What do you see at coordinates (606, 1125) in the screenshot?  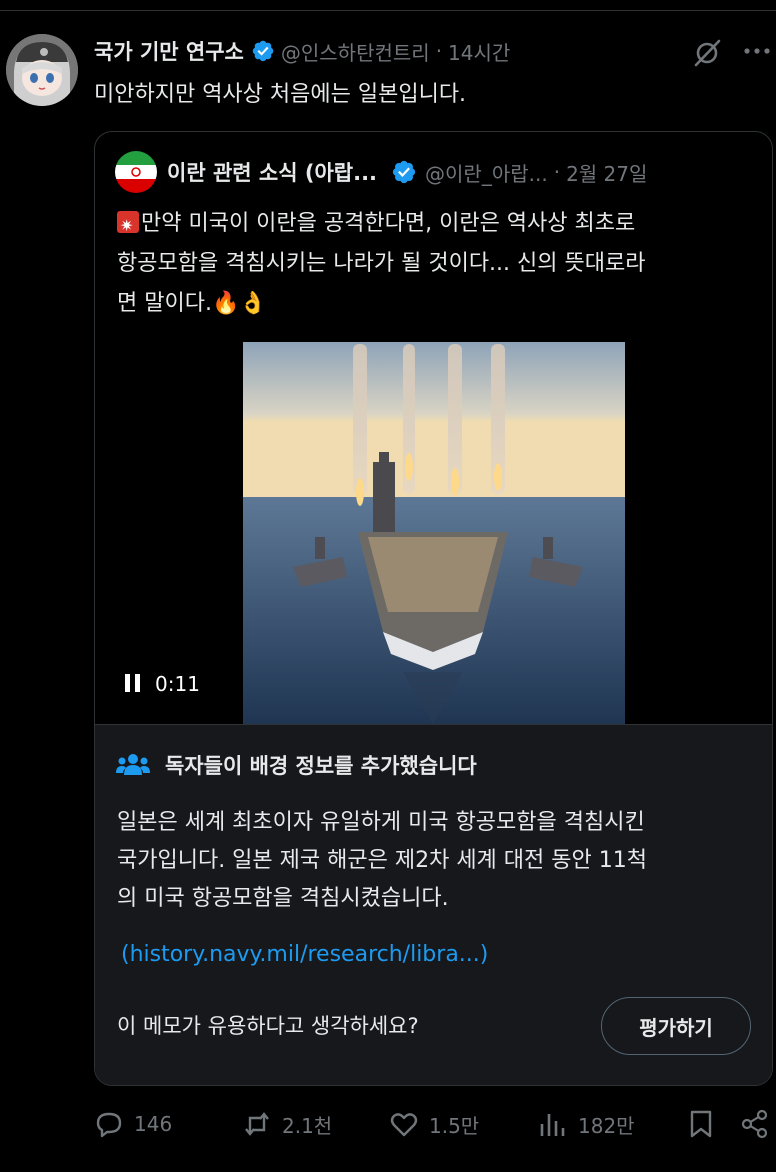 I see `views-count: 182만` at bounding box center [606, 1125].